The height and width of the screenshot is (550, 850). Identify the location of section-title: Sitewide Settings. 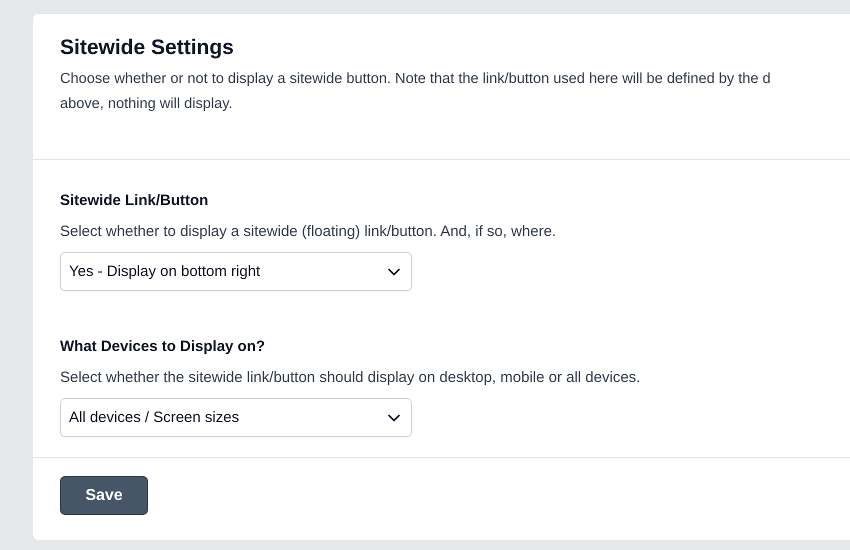
(147, 48).